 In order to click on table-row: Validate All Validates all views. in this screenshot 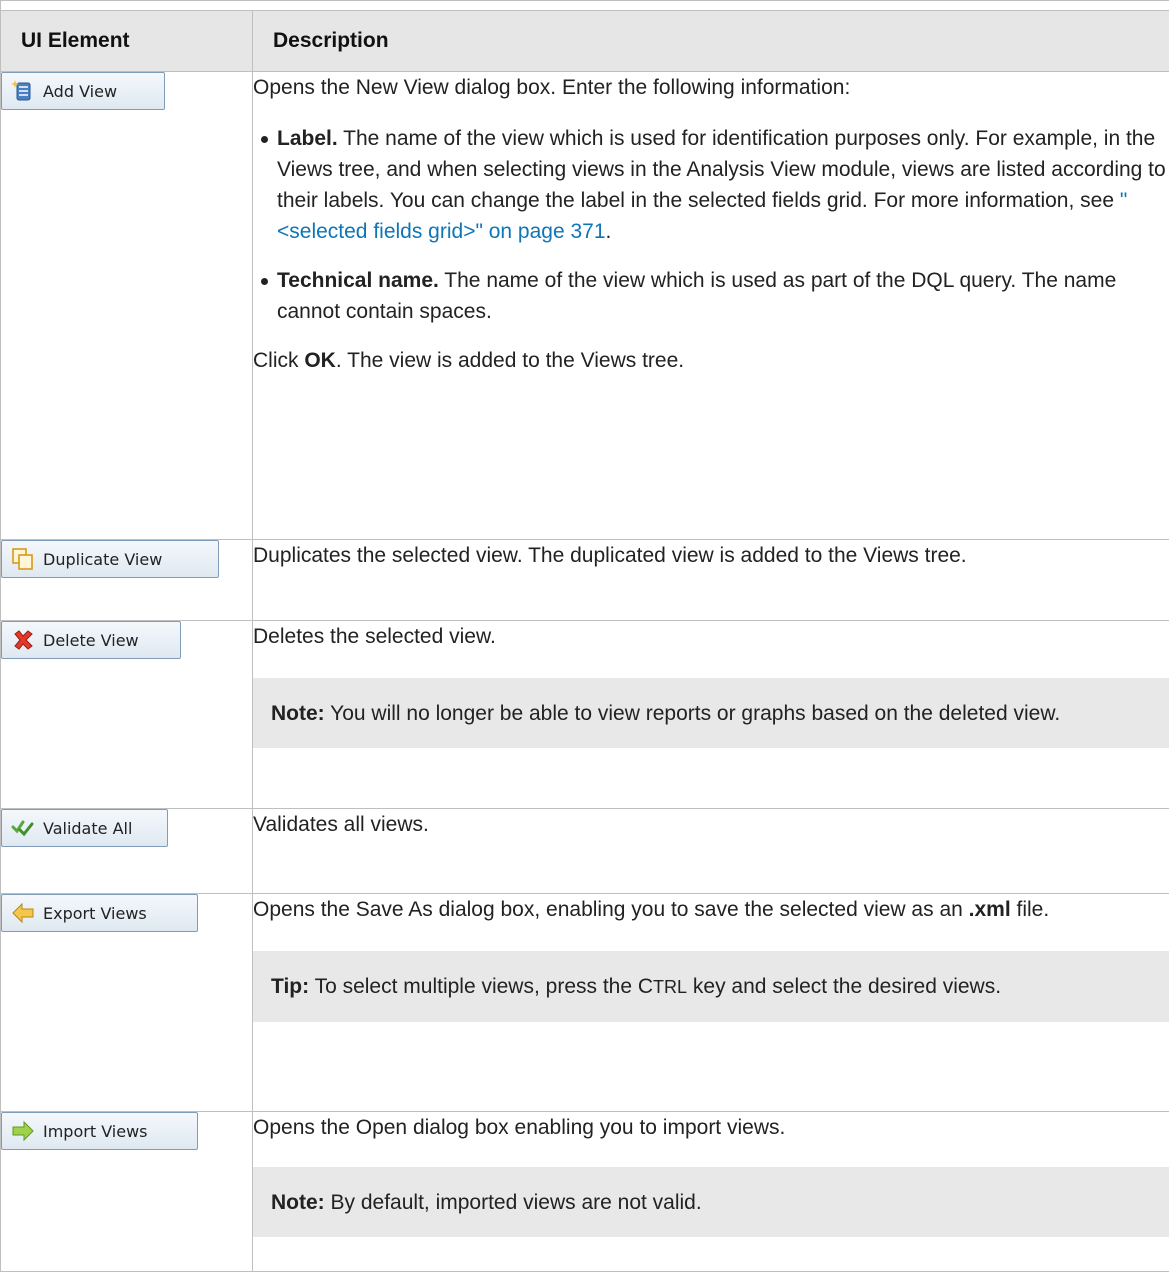, I will do `click(585, 851)`.